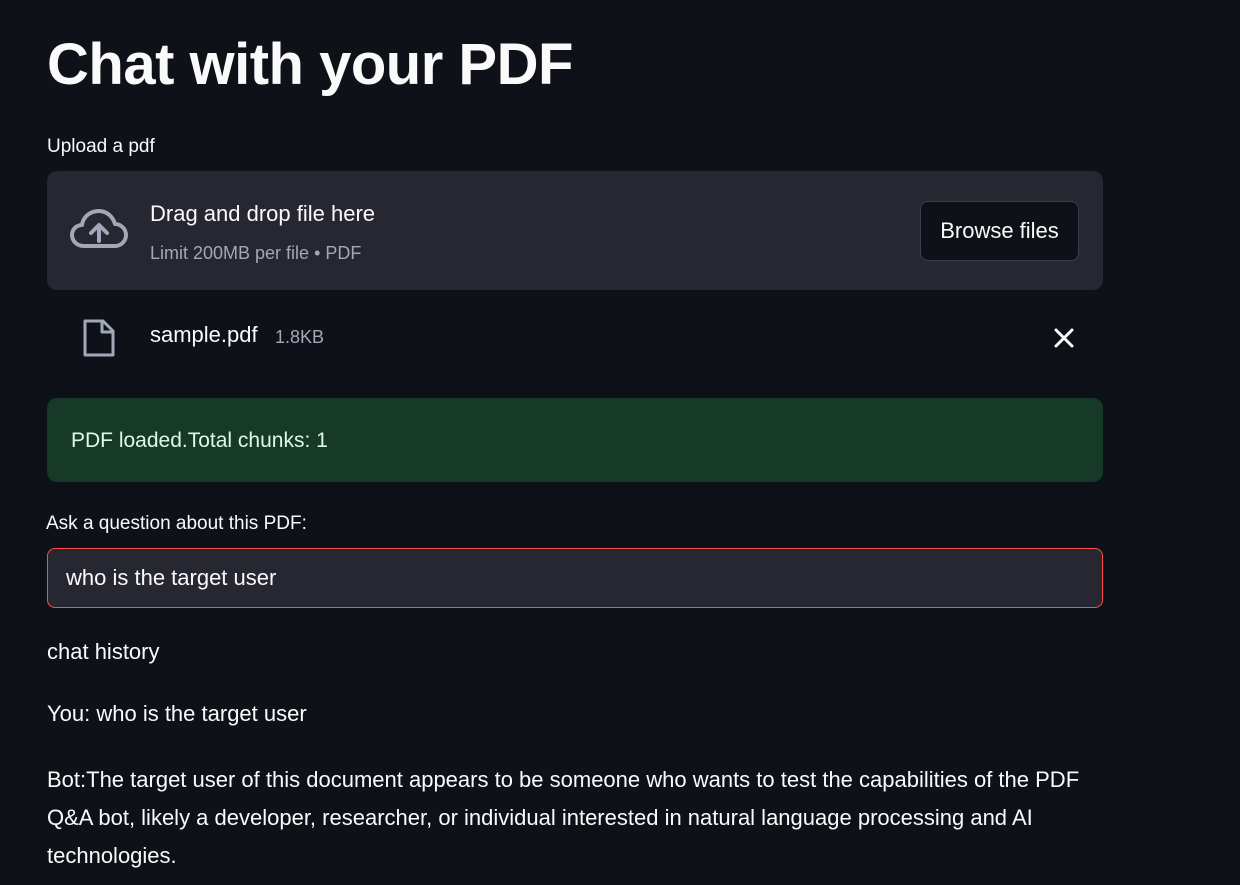 The height and width of the screenshot is (885, 1240). I want to click on dropzone-title: Drag and drop file here, so click(263, 213).